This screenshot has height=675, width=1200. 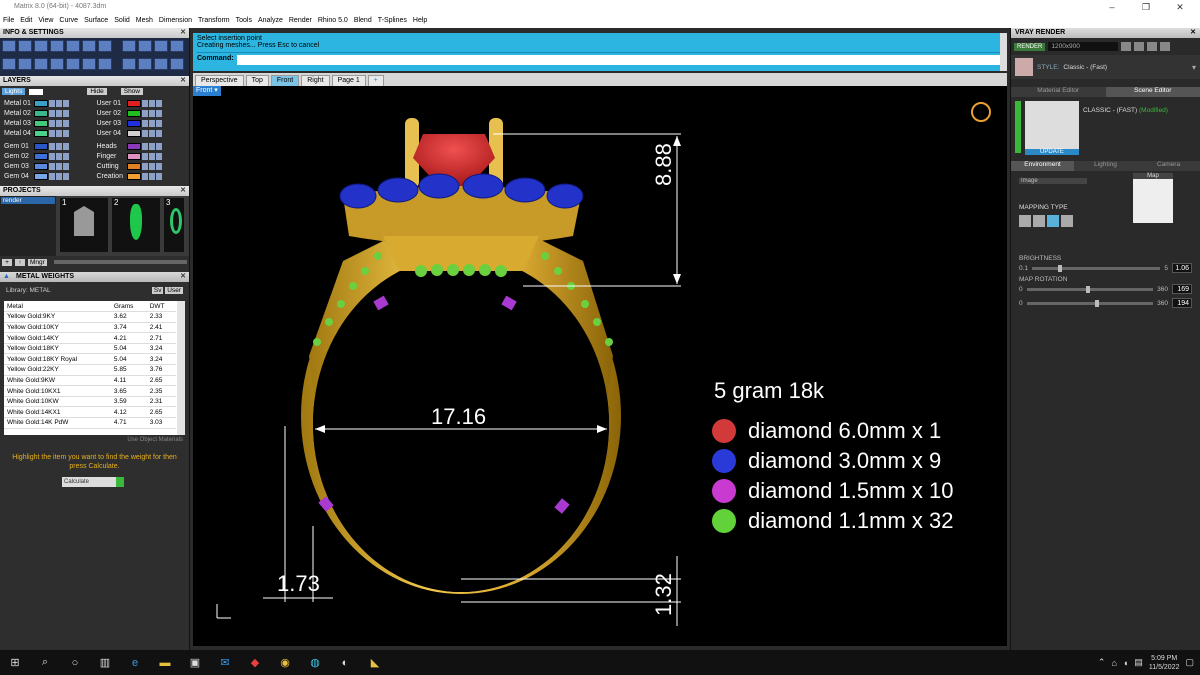 What do you see at coordinates (135, 662) in the screenshot?
I see `edge-icon: e` at bounding box center [135, 662].